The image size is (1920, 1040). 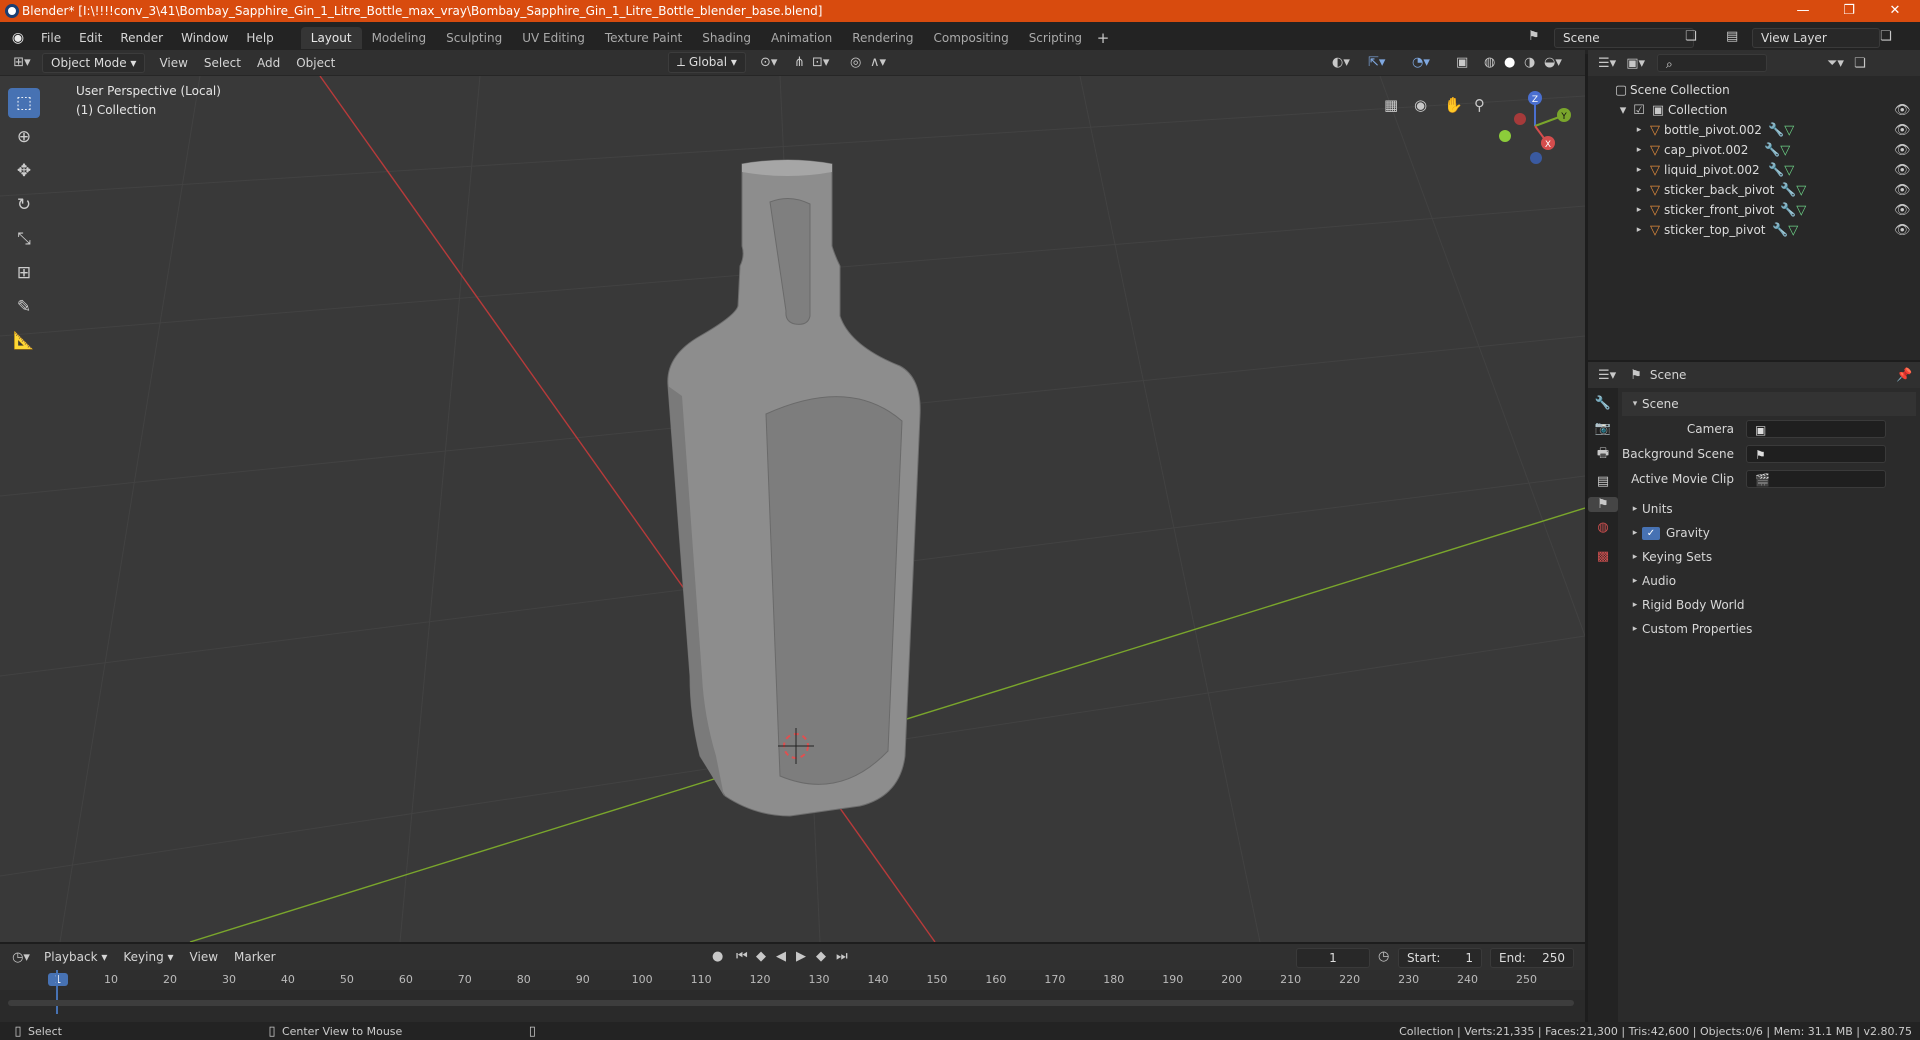 I want to click on output-tab-icon: 🖶, so click(x=1603, y=455).